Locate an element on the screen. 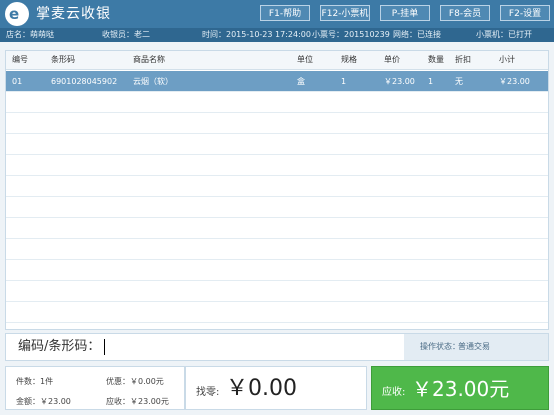 Image resolution: width=554 pixels, height=415 pixels. barcode-label: 编码/条形码： is located at coordinates (59, 346).